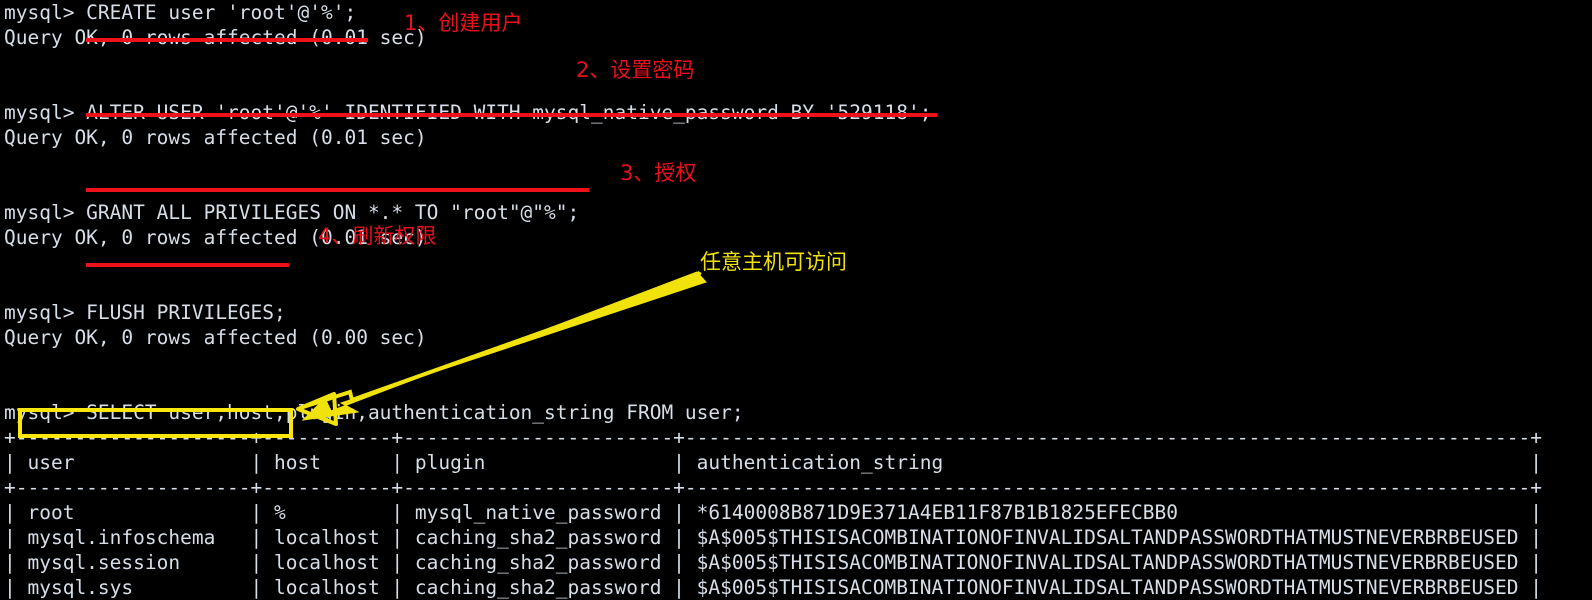 This screenshot has width=1592, height=600. What do you see at coordinates (145, 312) in the screenshot?
I see `terminal-line: mysql> FLUSH PRIVILEGES;` at bounding box center [145, 312].